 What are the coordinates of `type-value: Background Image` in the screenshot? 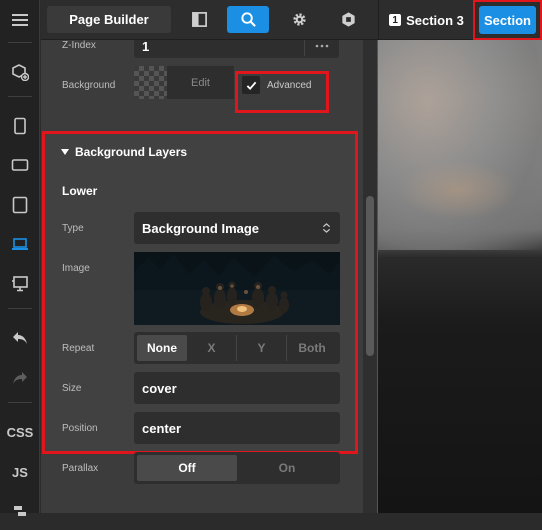 It's located at (201, 228).